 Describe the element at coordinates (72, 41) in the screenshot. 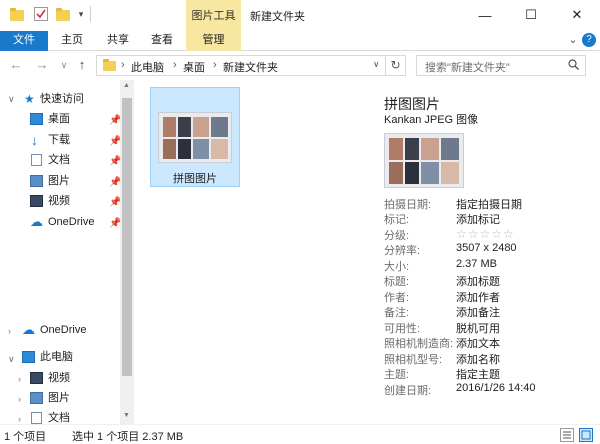

I see `tab-home: 主页` at that location.